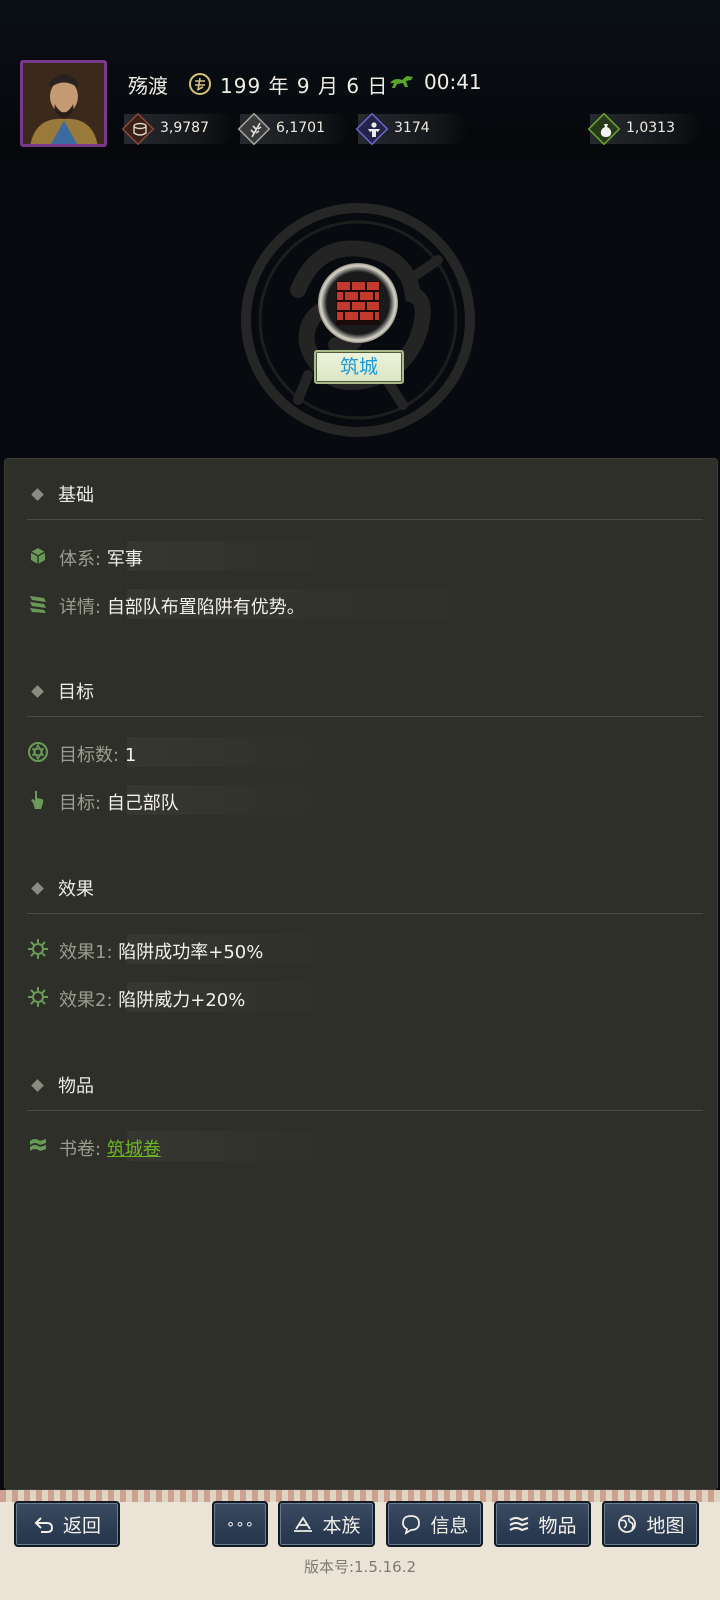 This screenshot has height=1600, width=720. I want to click on map-button: 地图, so click(650, 1524).